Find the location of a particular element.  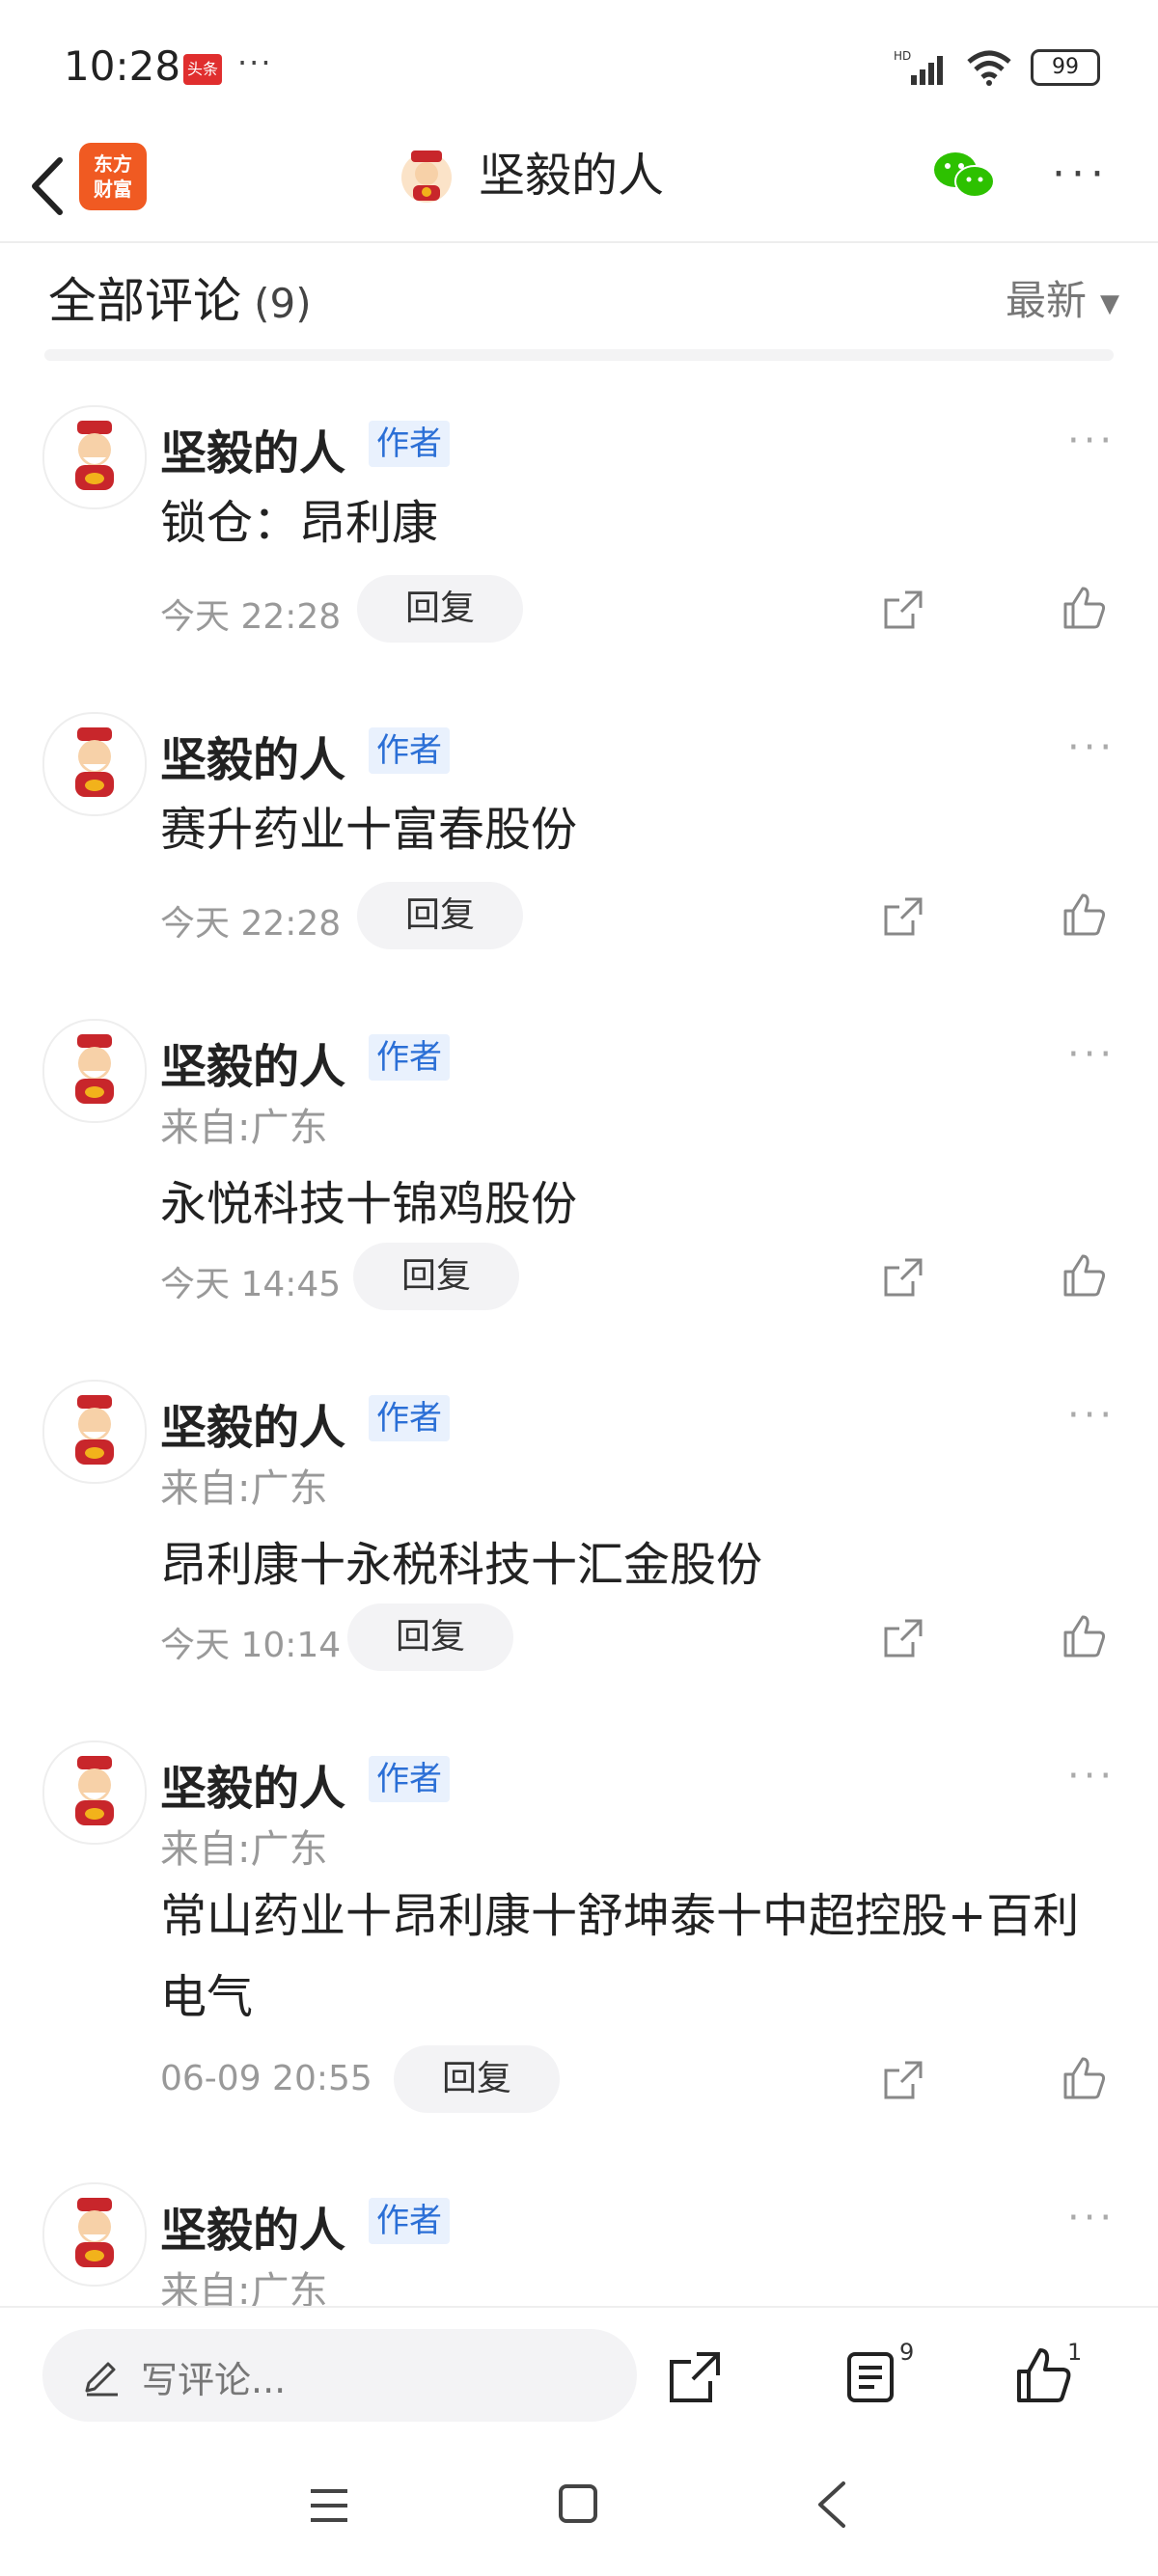

status-more-icon: ··· is located at coordinates (255, 63).